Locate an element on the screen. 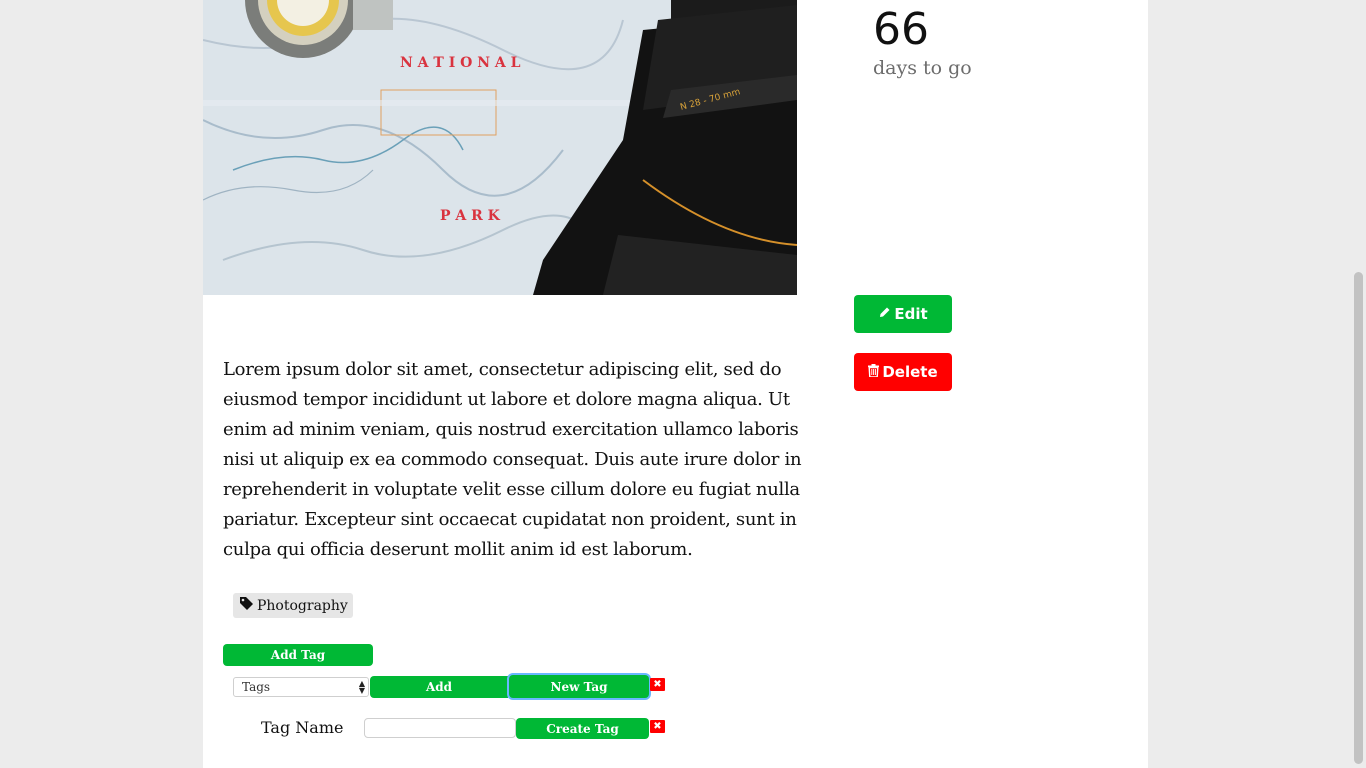  add-tag-button: Add Tag is located at coordinates (298, 655).